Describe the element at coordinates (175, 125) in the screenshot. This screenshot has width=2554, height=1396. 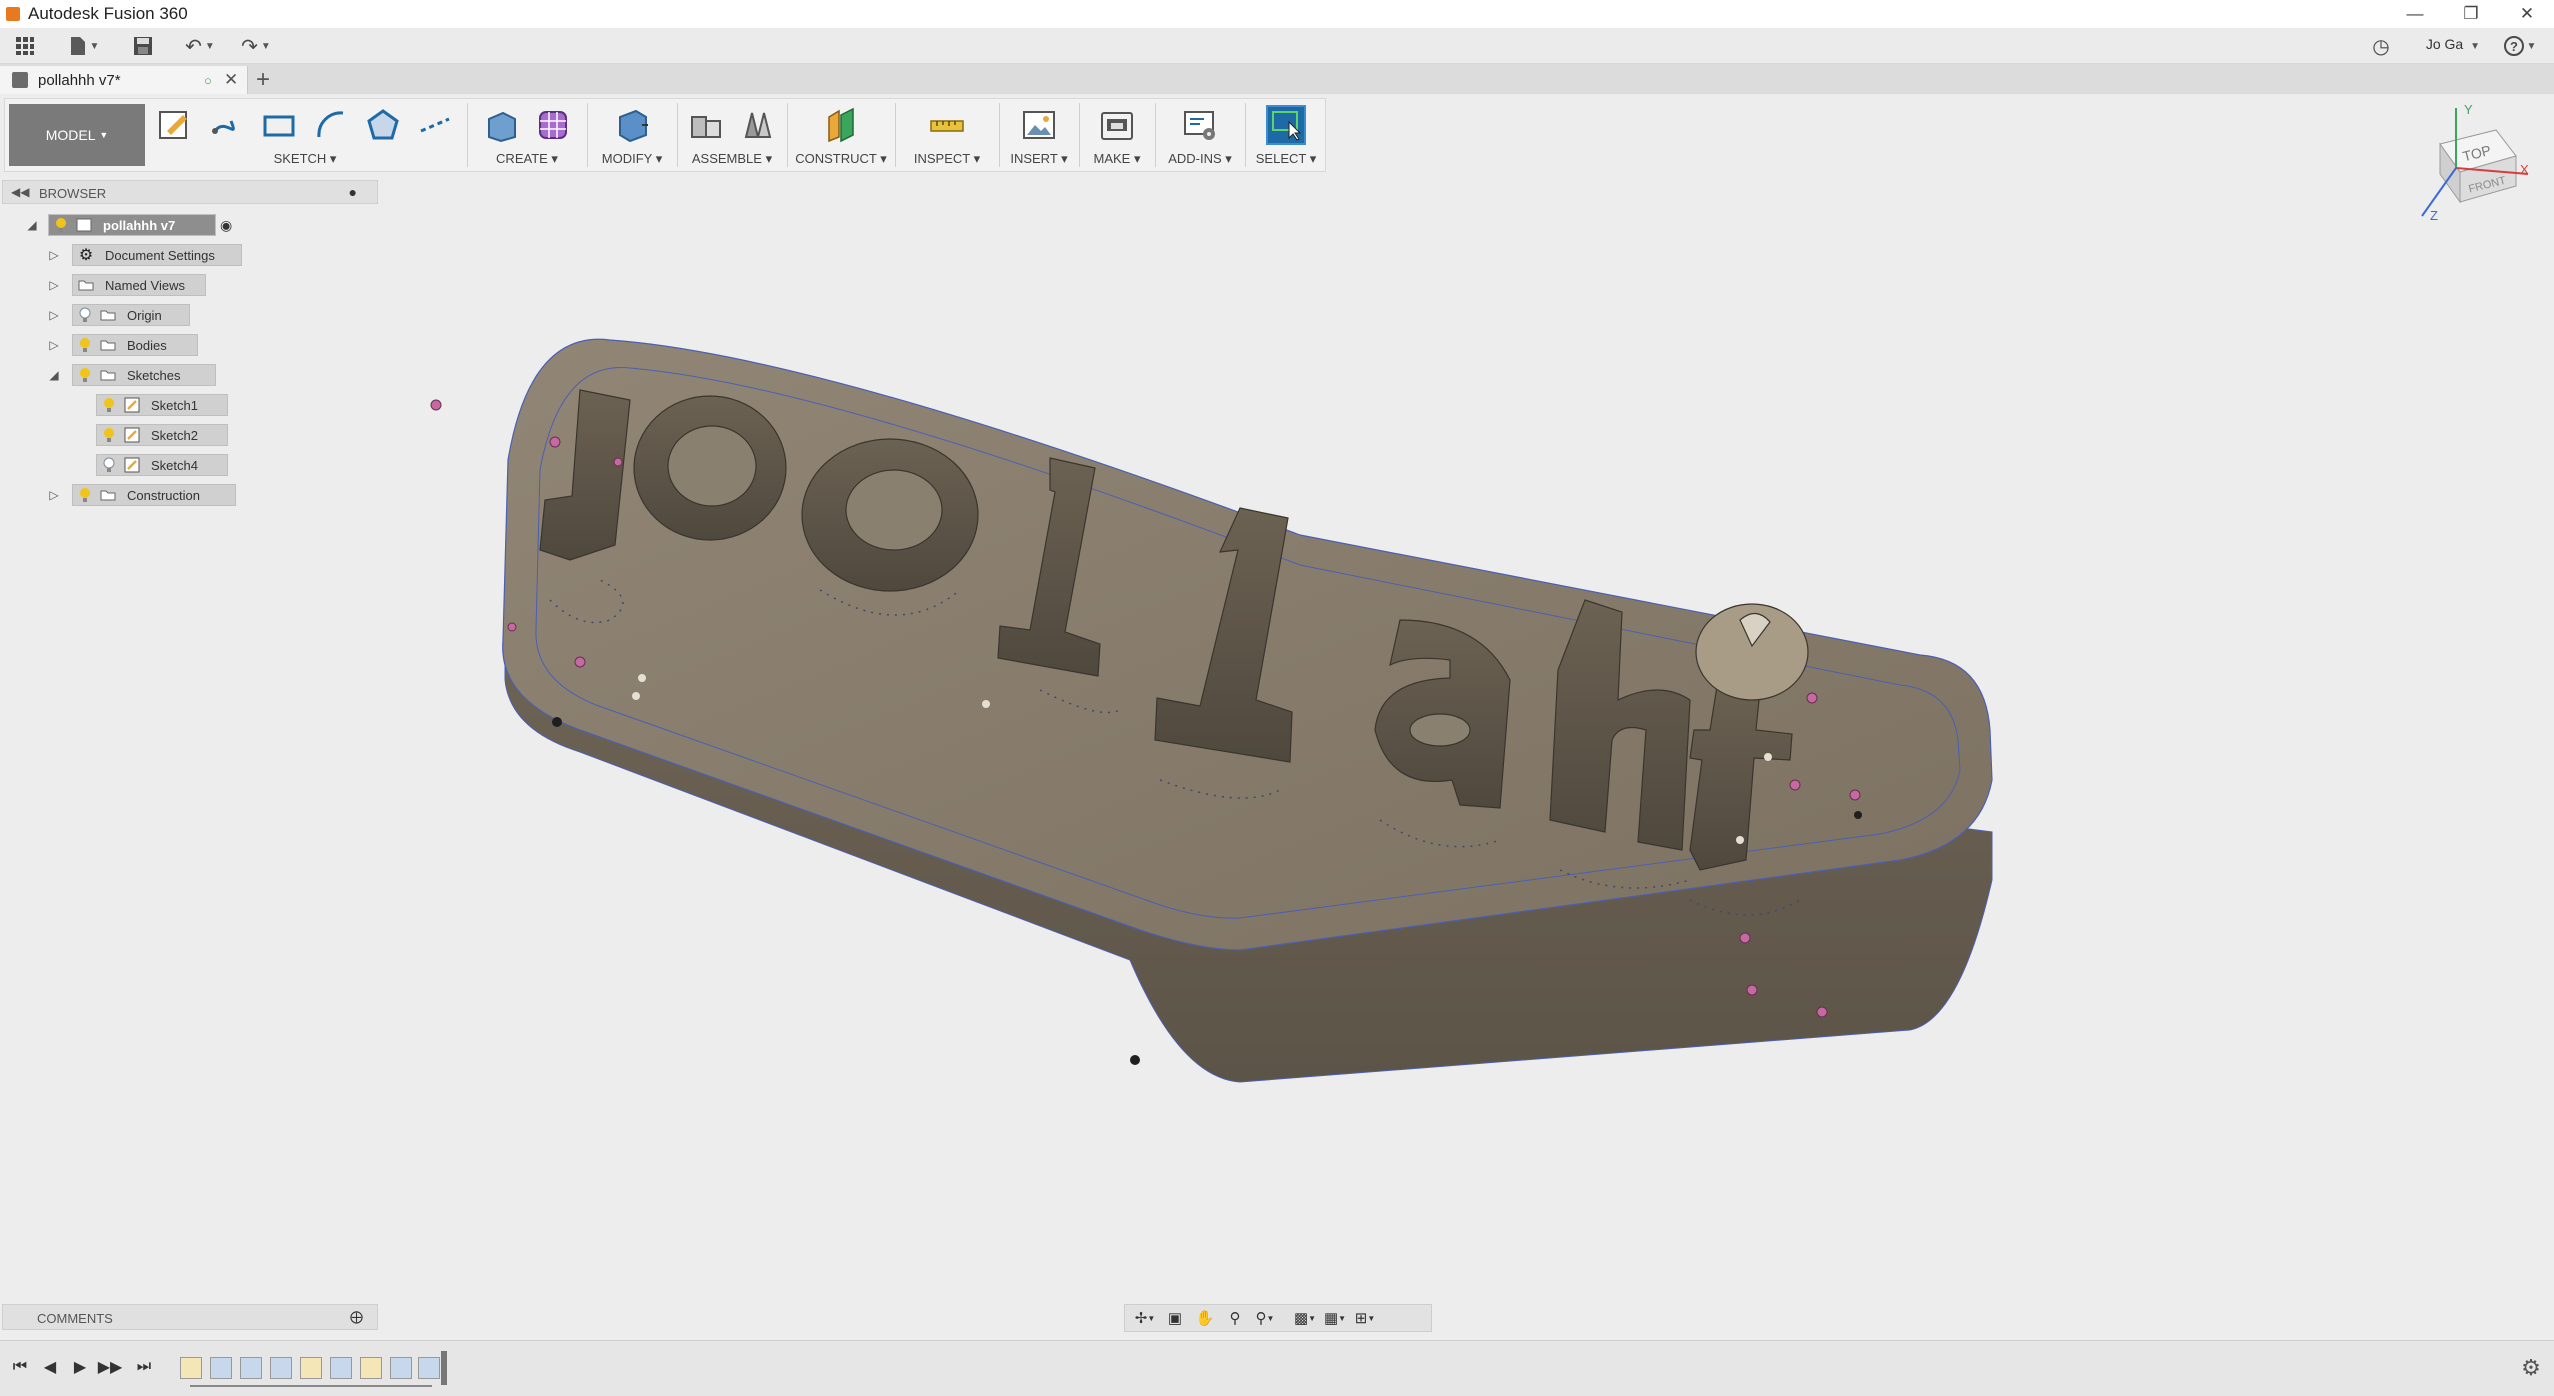
I see `create-sketch-icon` at that location.